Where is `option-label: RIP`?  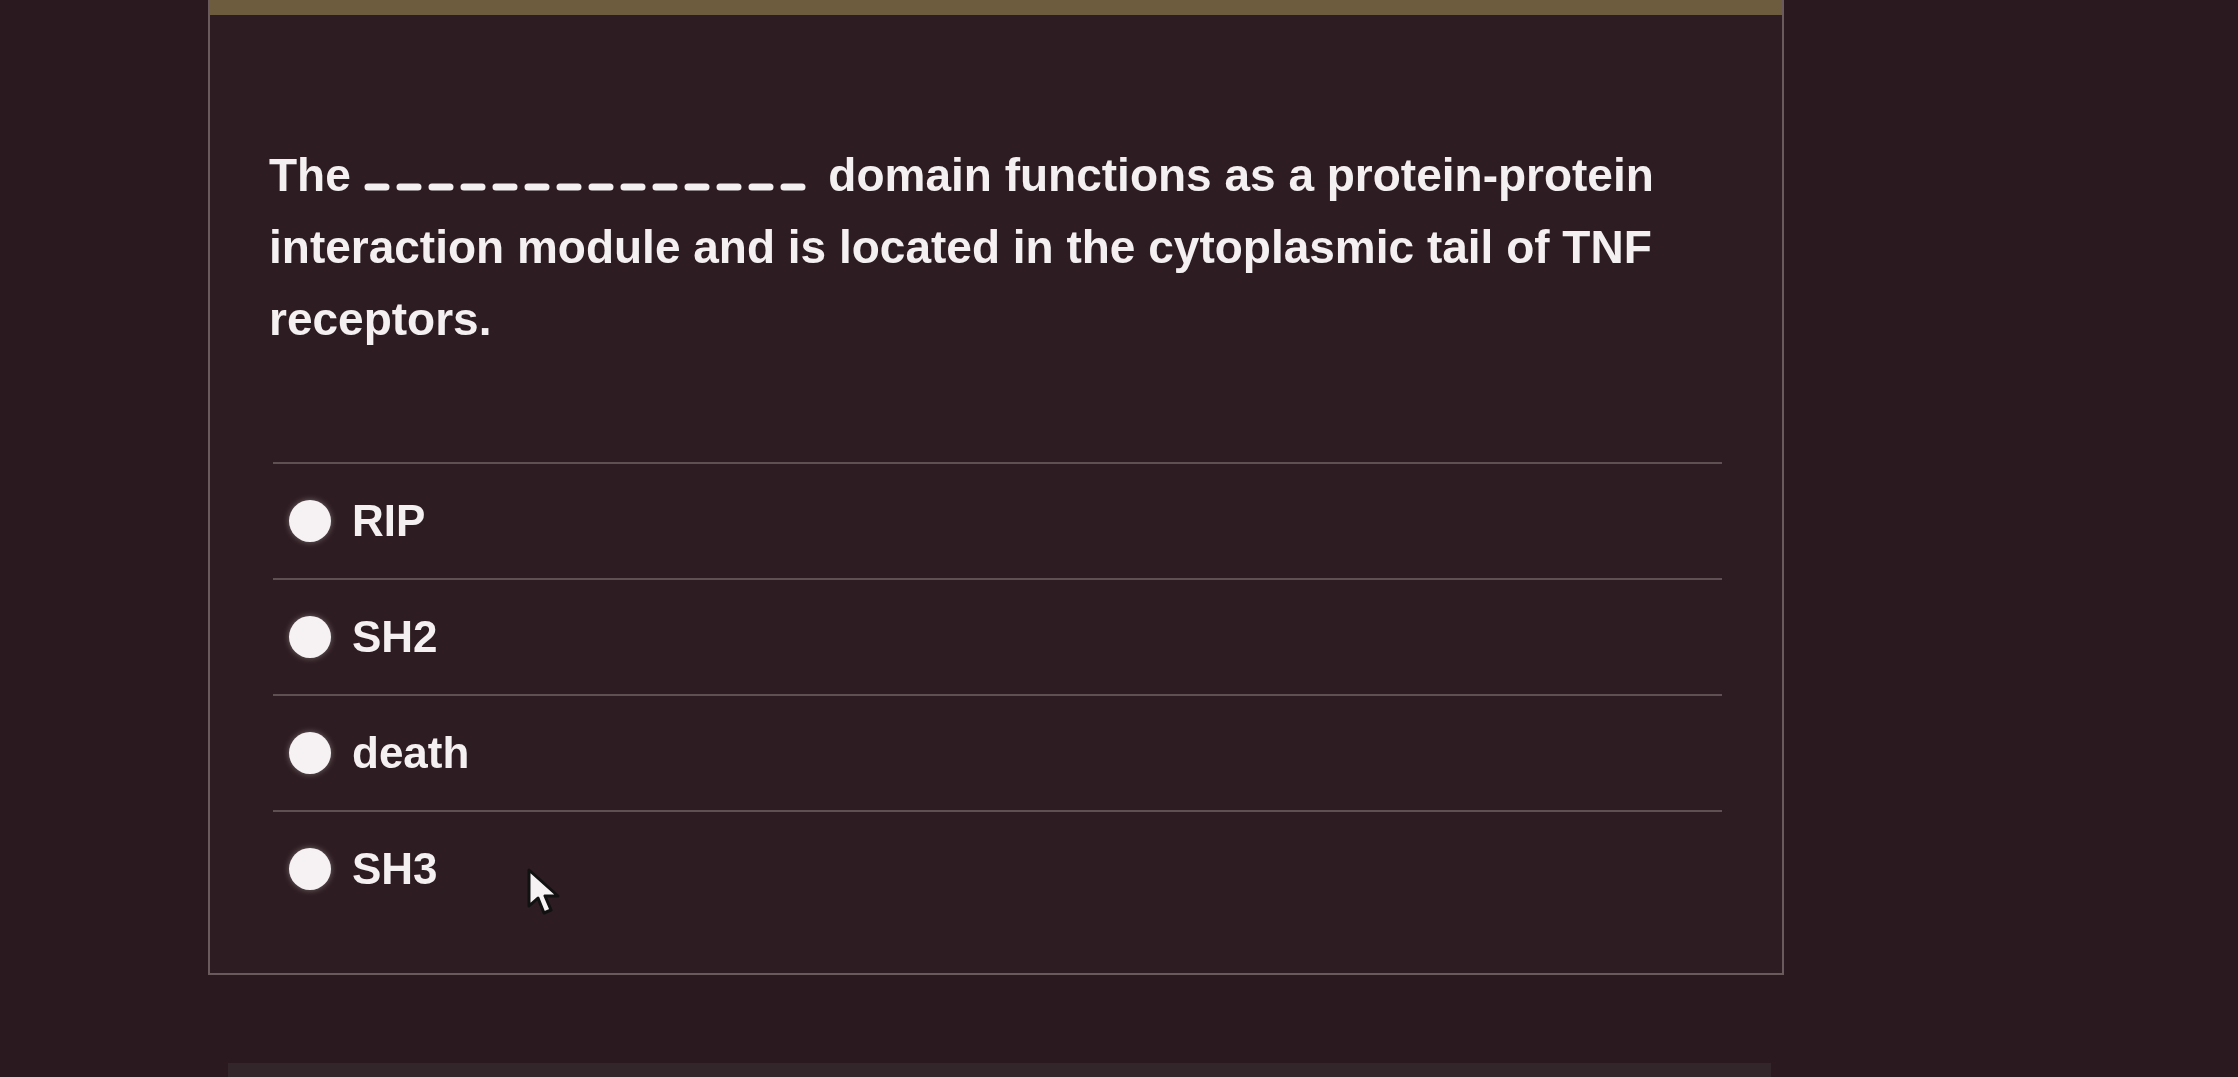
option-label: RIP is located at coordinates (389, 521).